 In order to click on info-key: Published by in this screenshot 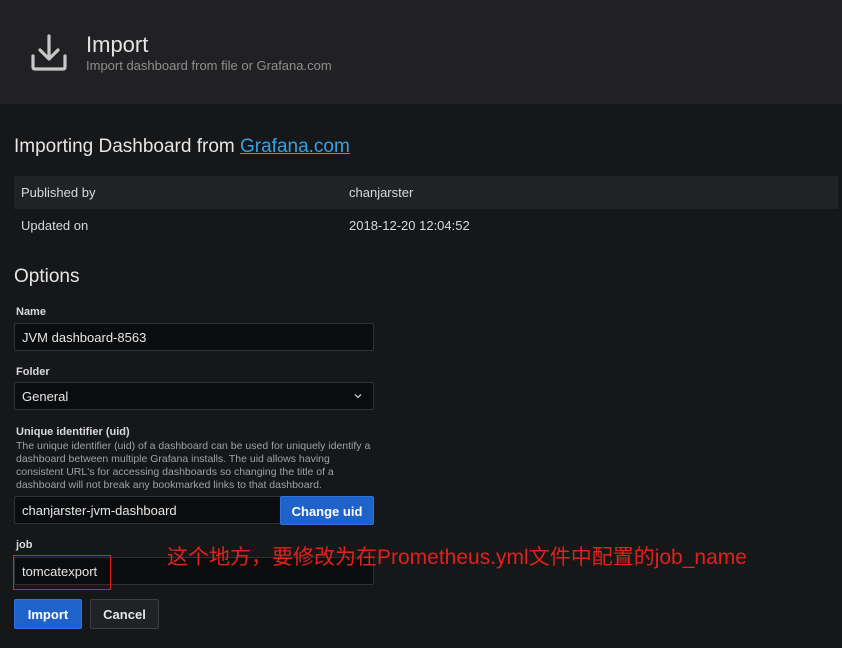, I will do `click(58, 192)`.